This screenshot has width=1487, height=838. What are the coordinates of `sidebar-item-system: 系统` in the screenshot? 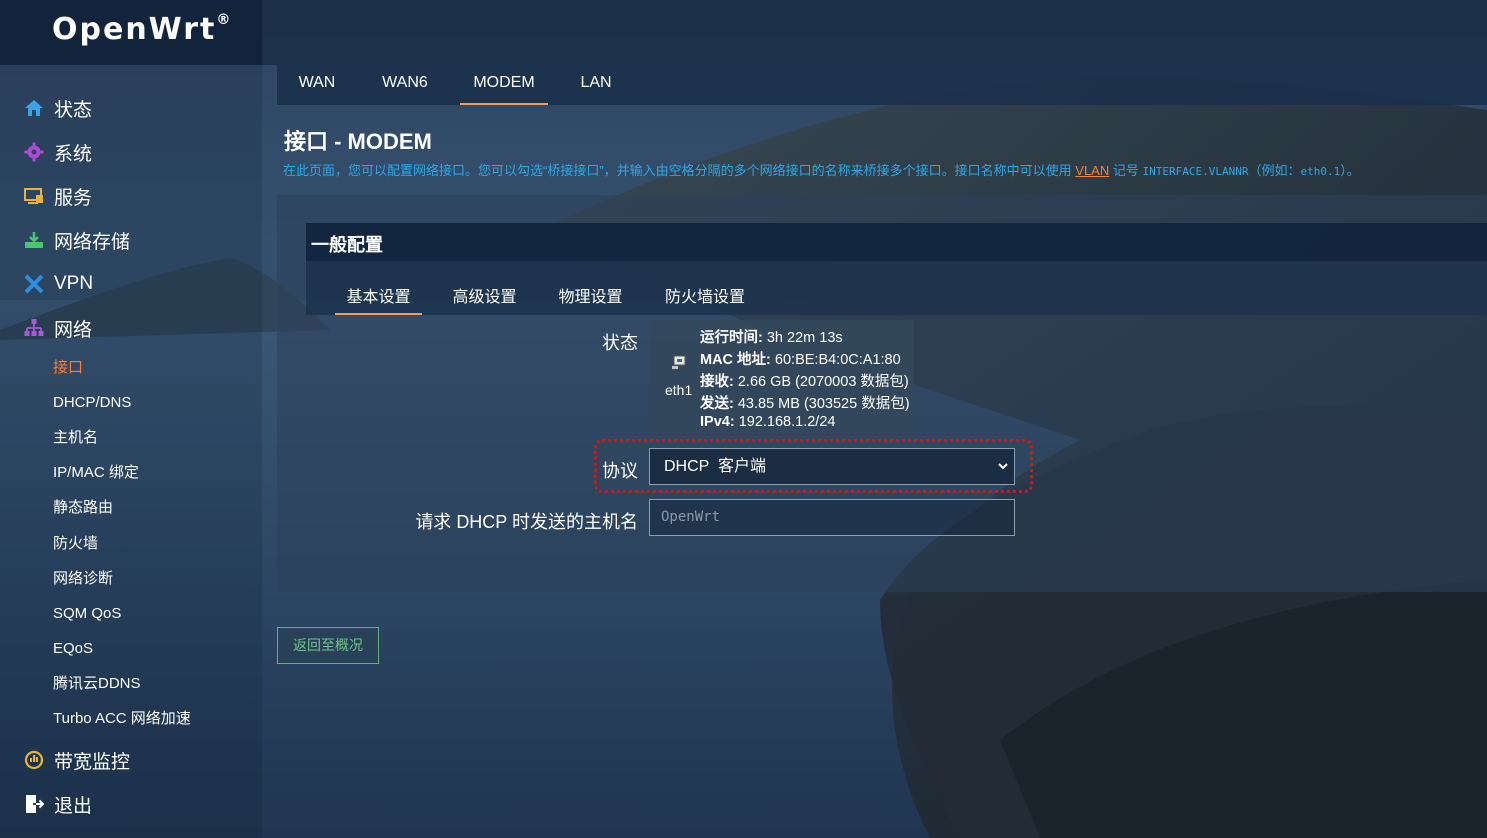 It's located at (58, 152).